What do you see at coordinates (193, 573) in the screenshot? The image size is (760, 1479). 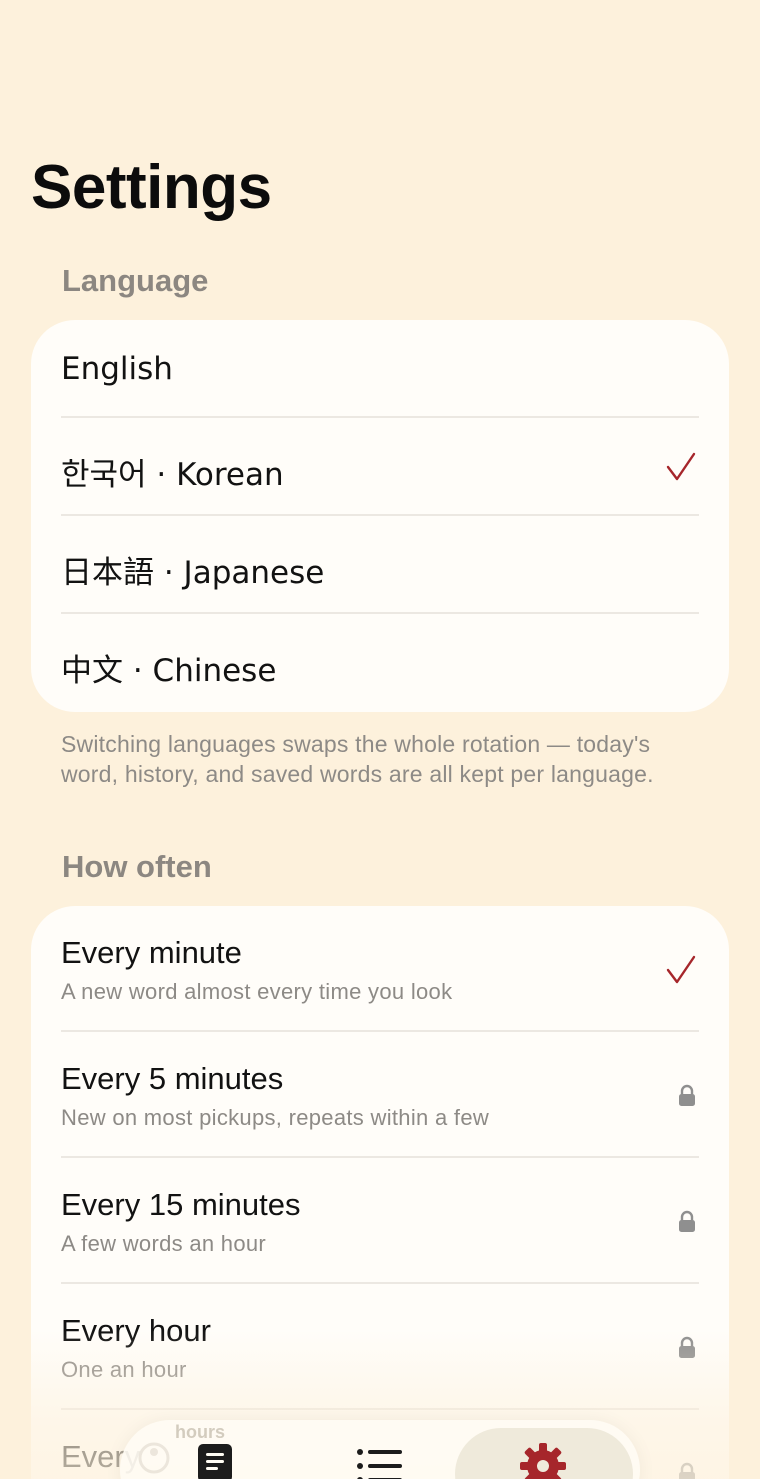 I see `language-option-label: 日本語 · Japanese` at bounding box center [193, 573].